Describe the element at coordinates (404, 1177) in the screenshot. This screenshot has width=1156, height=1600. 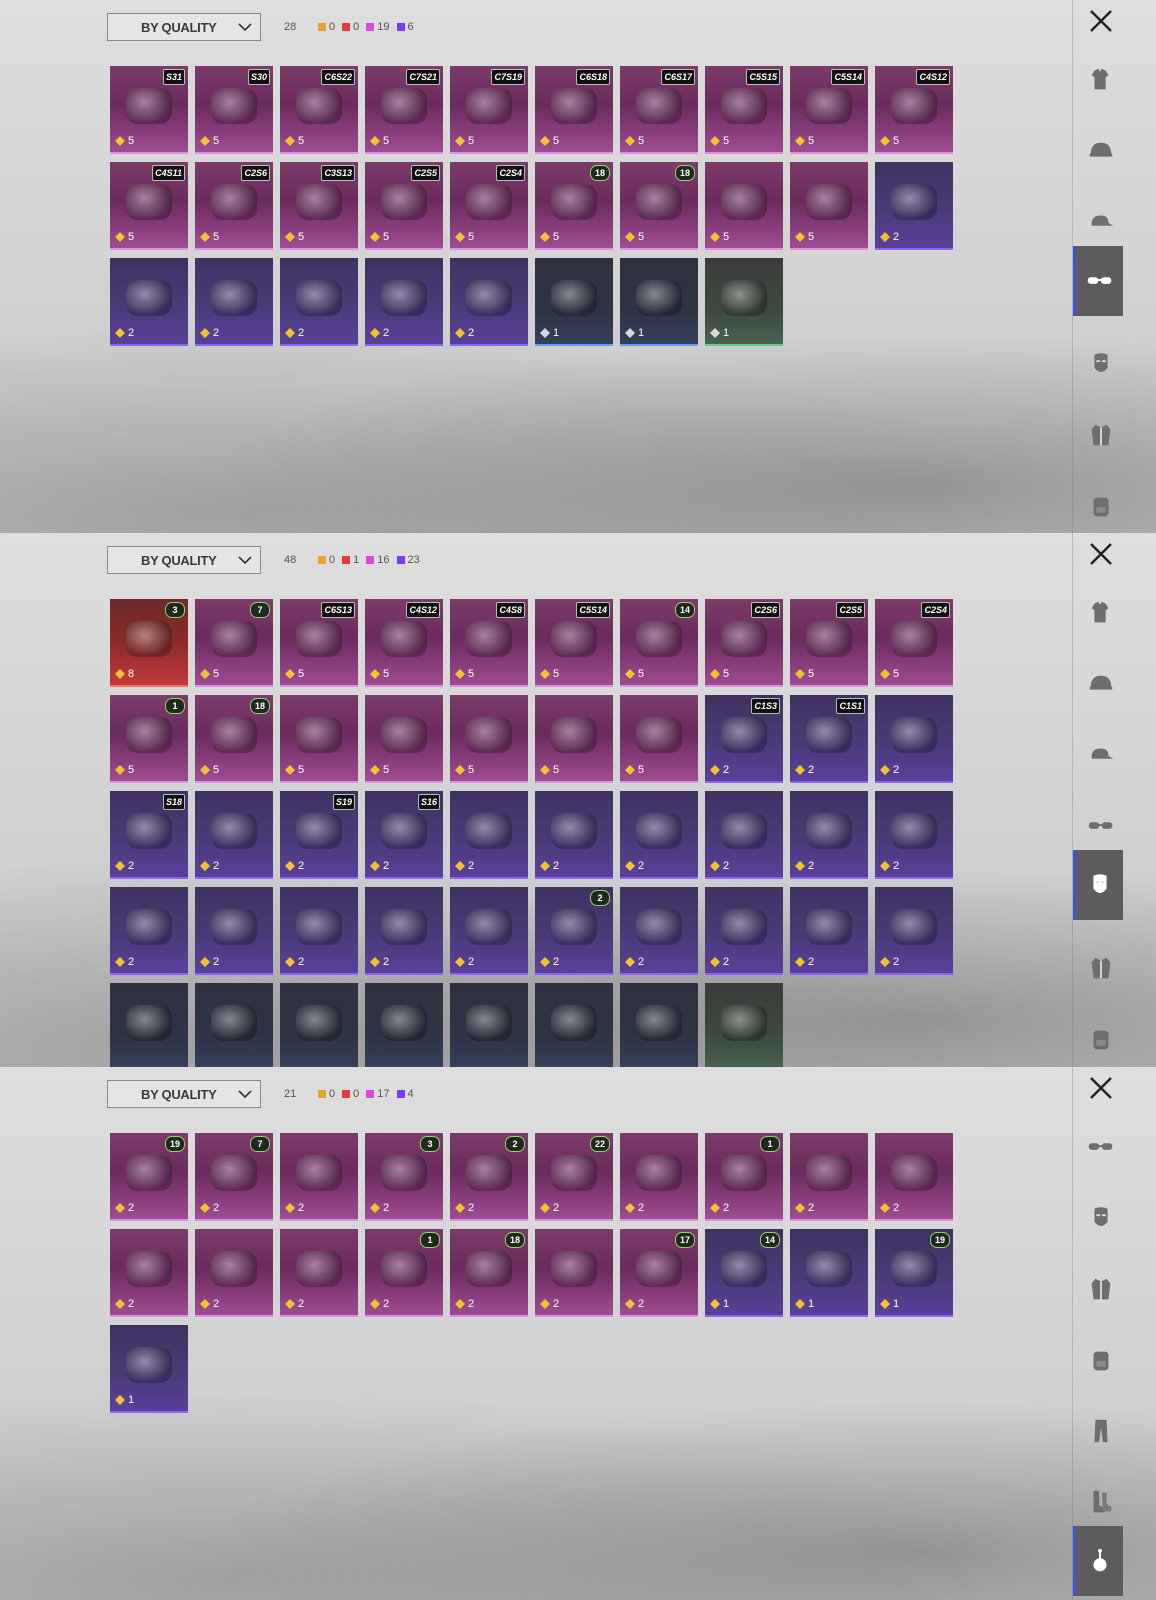
I see `item-tile: 32` at that location.